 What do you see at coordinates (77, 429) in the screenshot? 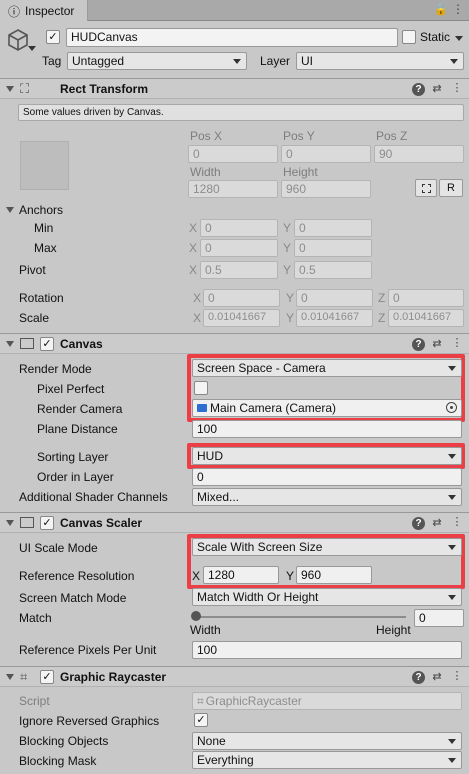
I see `plane-distance-label: Plane Distance` at bounding box center [77, 429].